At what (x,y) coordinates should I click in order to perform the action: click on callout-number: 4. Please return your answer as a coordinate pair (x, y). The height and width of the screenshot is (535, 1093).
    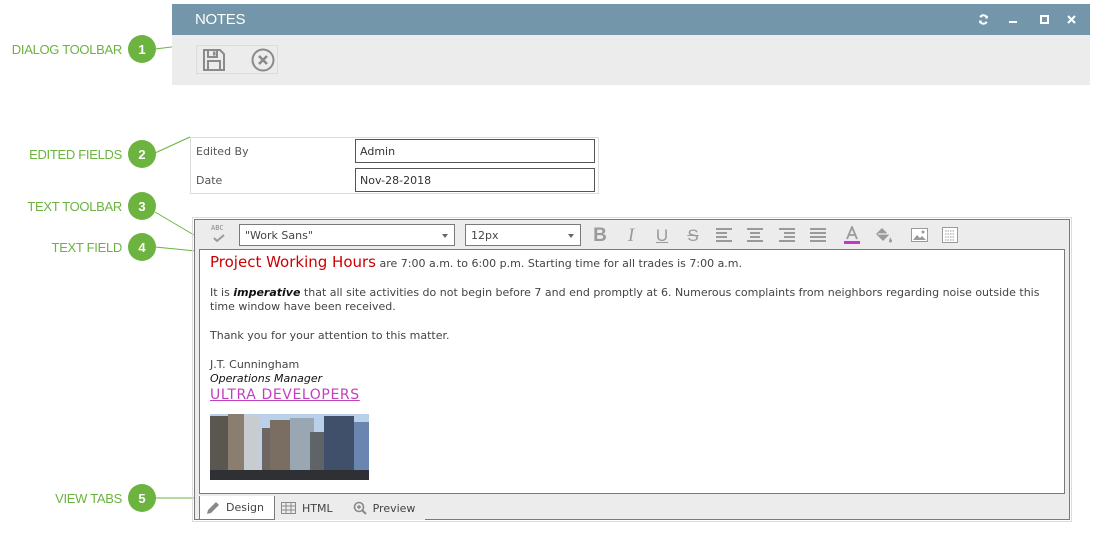
    Looking at the image, I should click on (142, 247).